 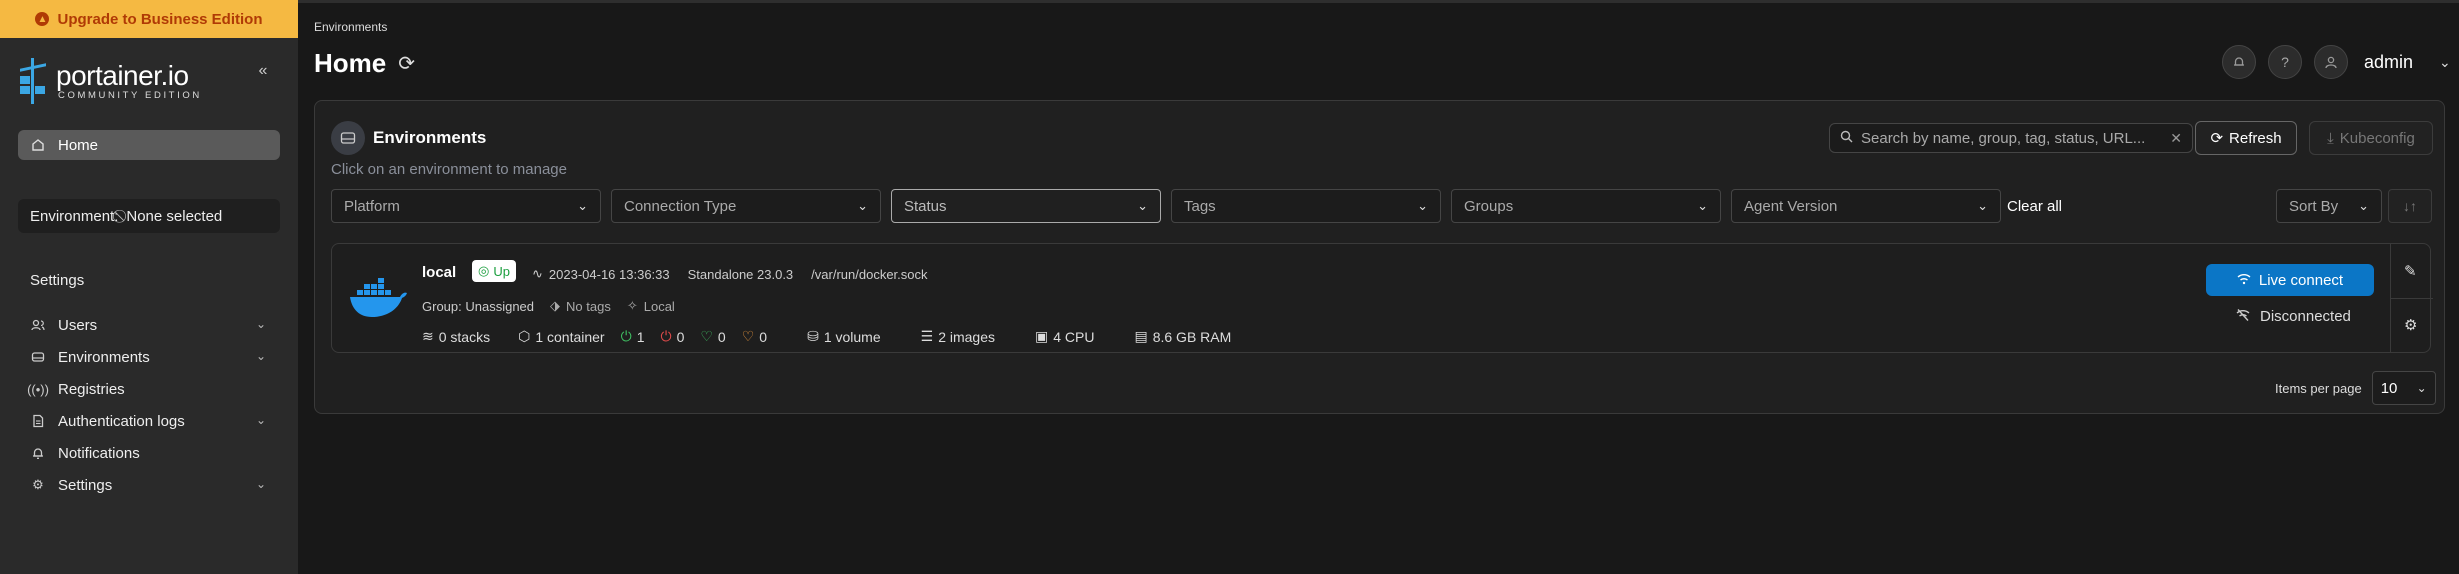 What do you see at coordinates (456, 336) in the screenshot?
I see `stacks-stat: ≋ 0 stacks` at bounding box center [456, 336].